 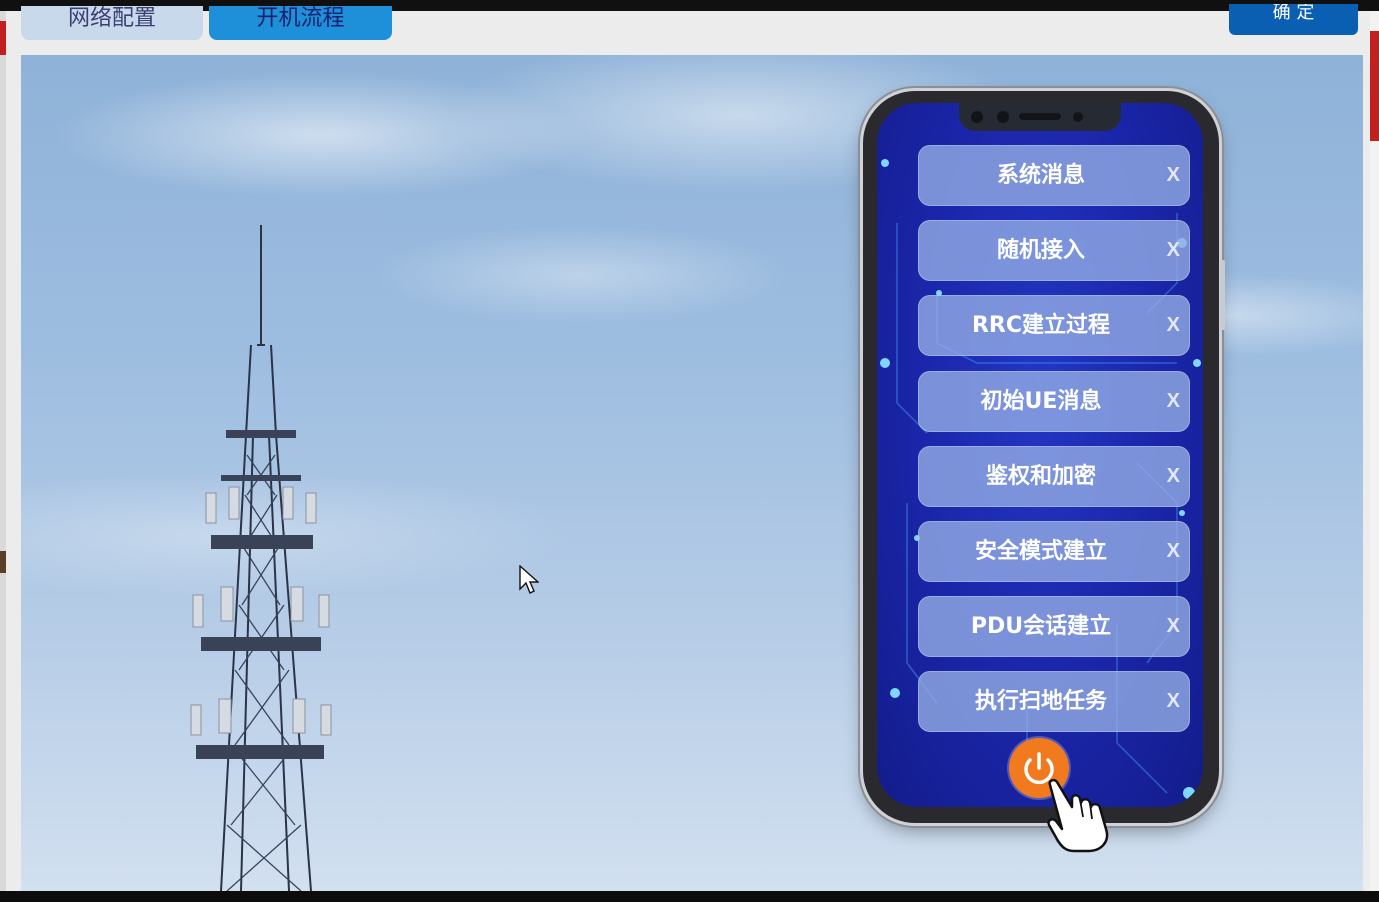 What do you see at coordinates (1040, 175) in the screenshot?
I see `msg-label: 系统消息` at bounding box center [1040, 175].